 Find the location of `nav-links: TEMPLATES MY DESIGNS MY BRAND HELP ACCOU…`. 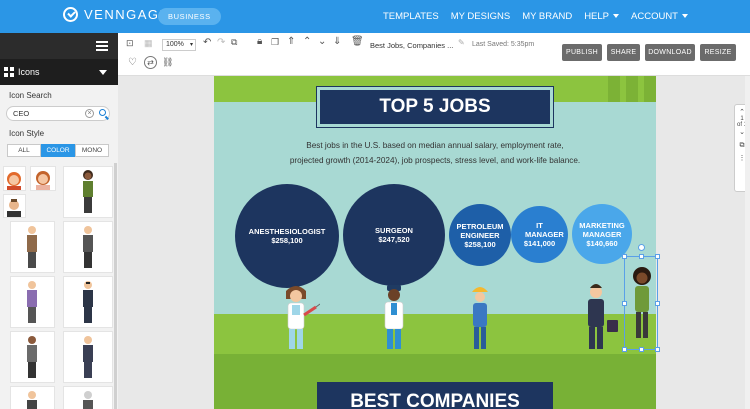

nav-links: TEMPLATES MY DESIGNS MY BRAND HELP ACCOU… is located at coordinates (535, 16).